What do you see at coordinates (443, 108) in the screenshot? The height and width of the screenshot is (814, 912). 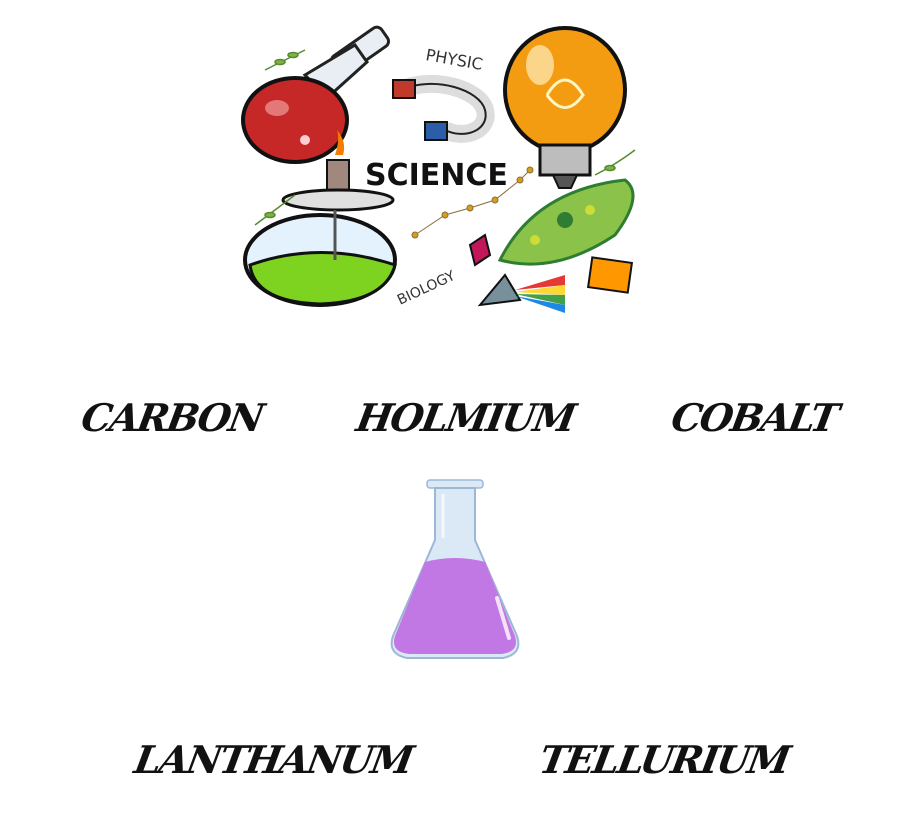 I see `magnet-icon` at bounding box center [443, 108].